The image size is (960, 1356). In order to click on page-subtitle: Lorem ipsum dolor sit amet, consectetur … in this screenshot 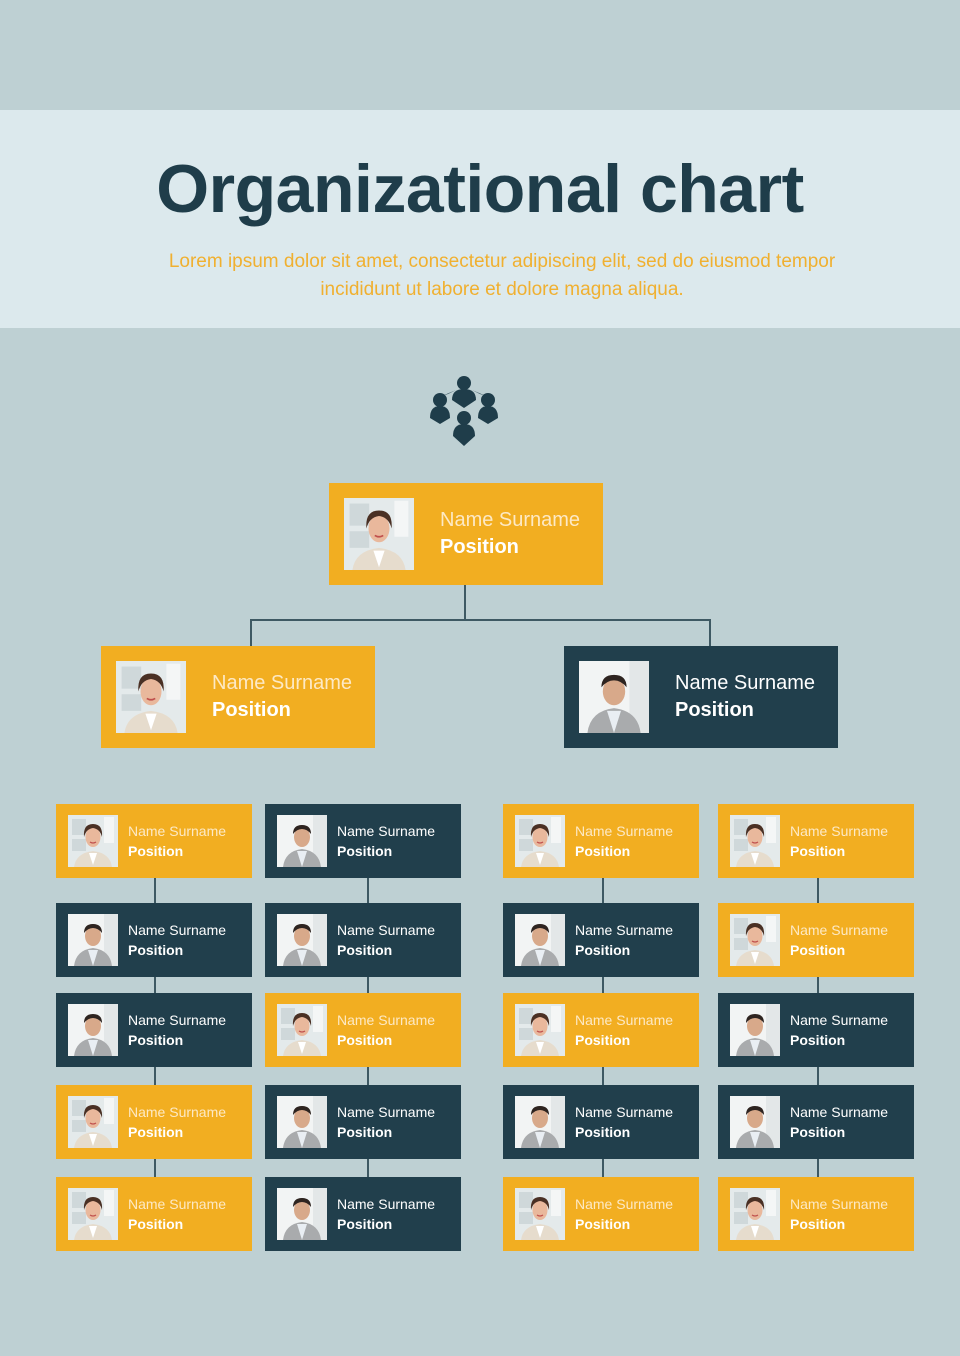, I will do `click(502, 276)`.